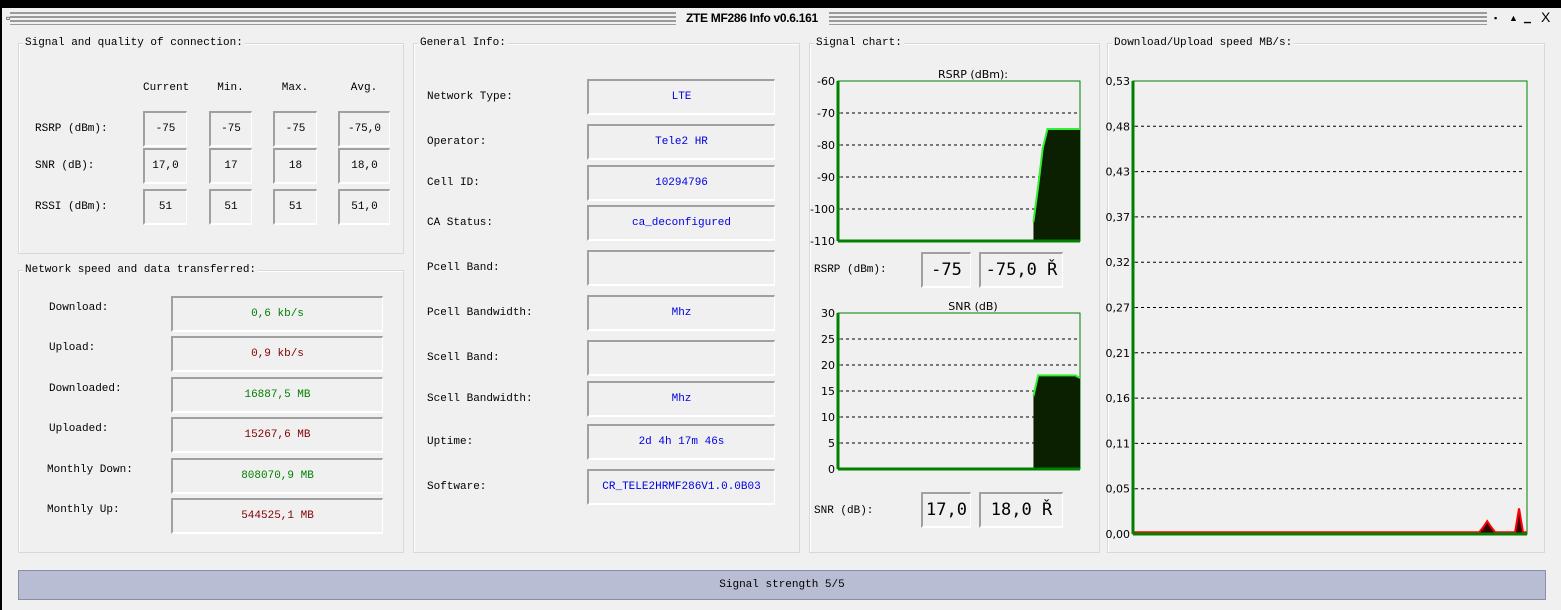 The height and width of the screenshot is (610, 1561). I want to click on row-label: RSRP (dBm):, so click(71, 129).